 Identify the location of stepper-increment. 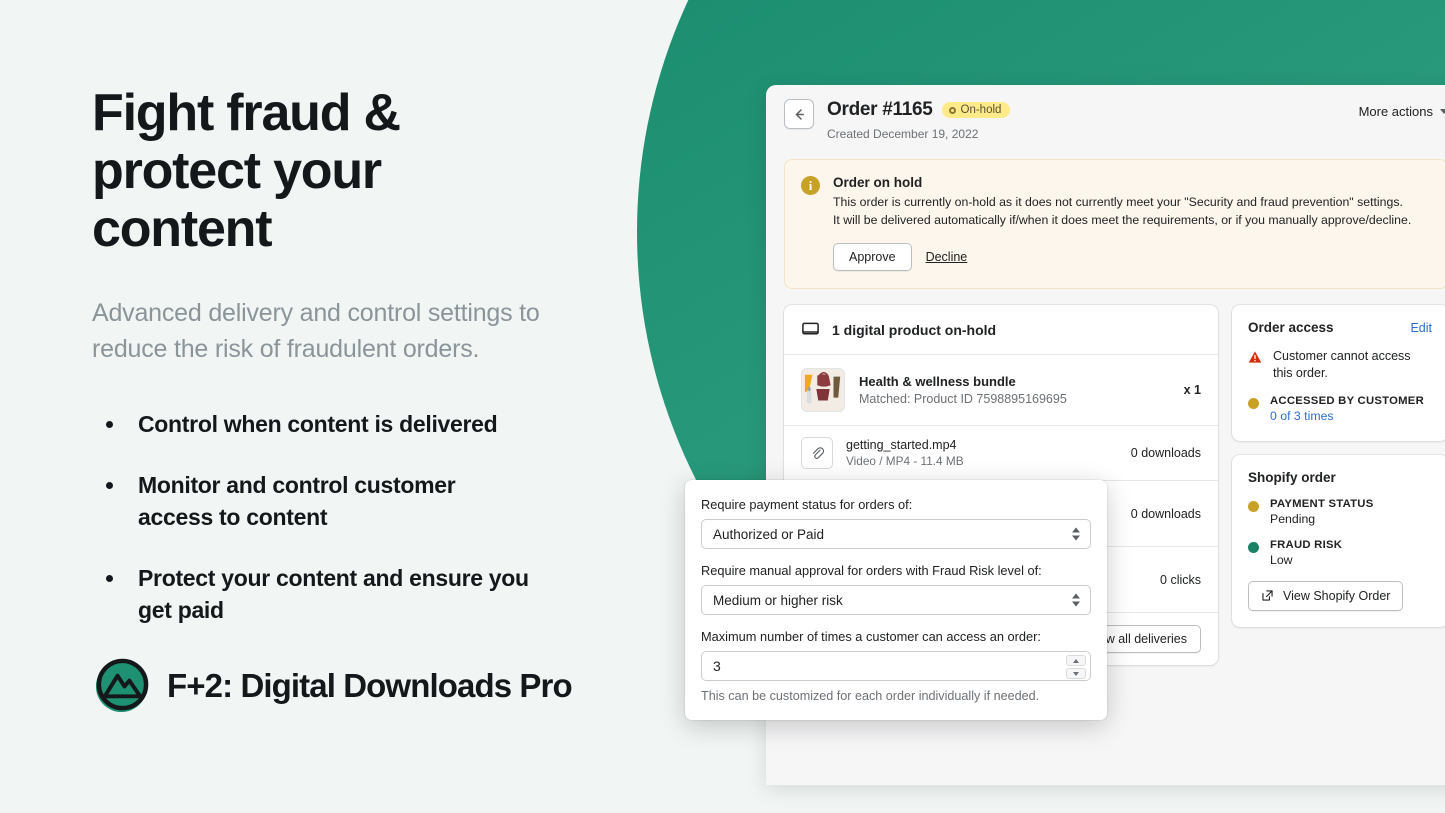
(1076, 660).